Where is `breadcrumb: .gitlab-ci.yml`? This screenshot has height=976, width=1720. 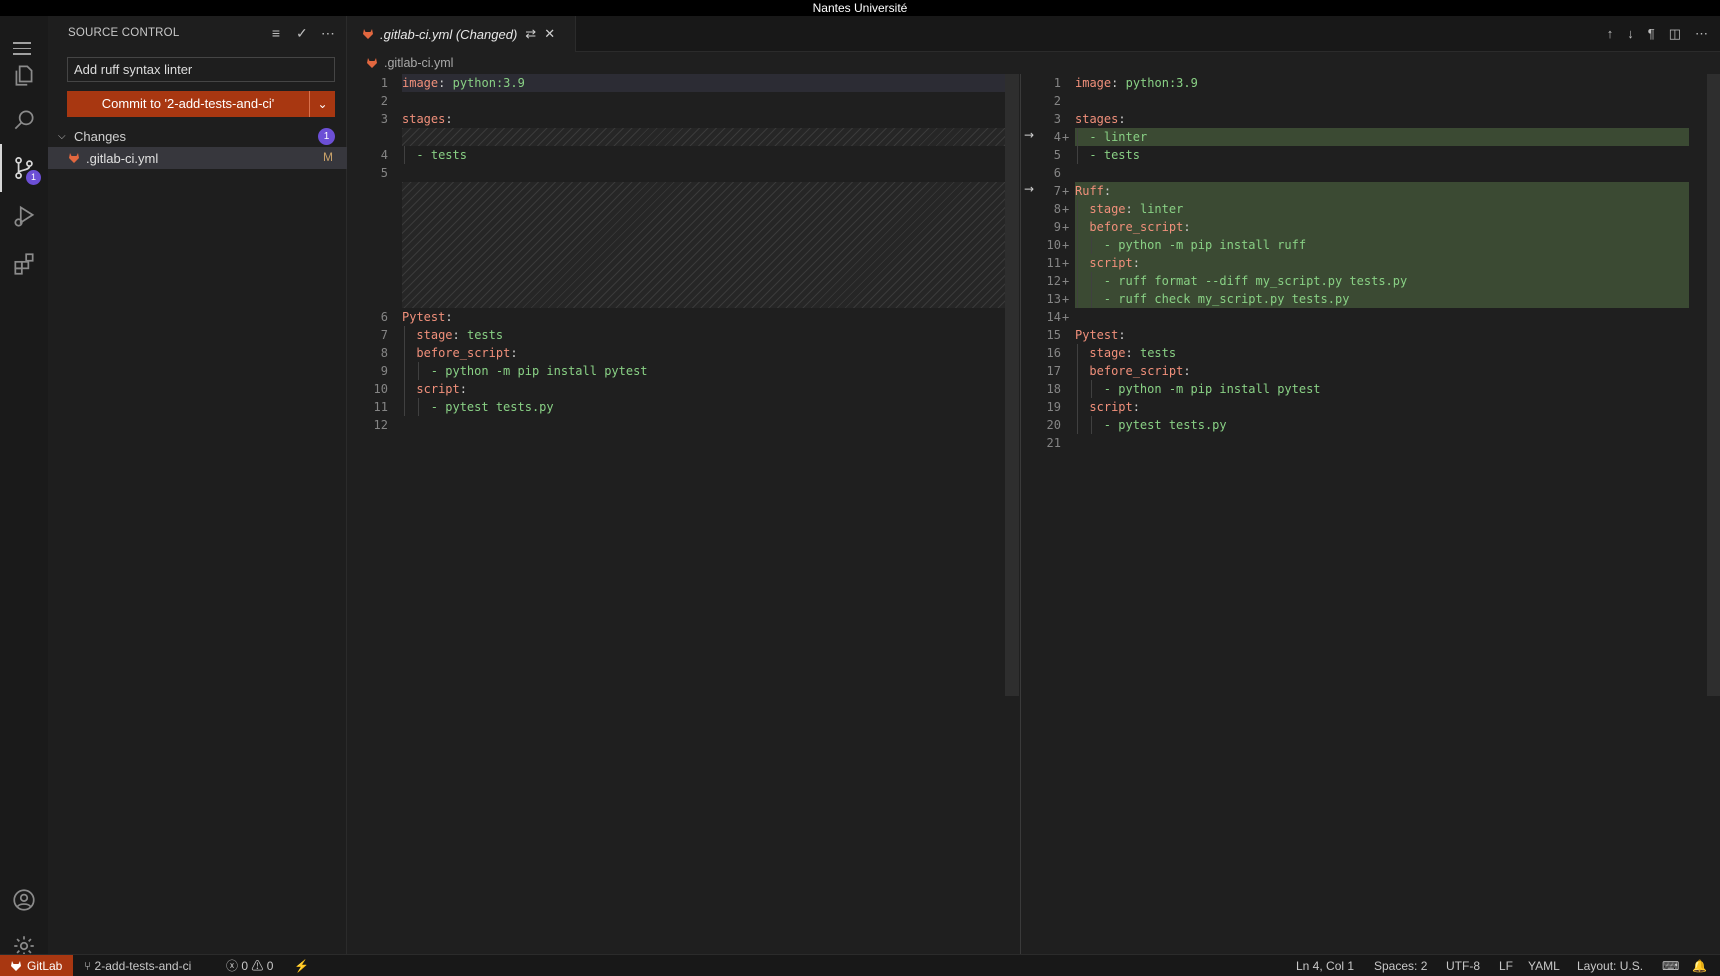 breadcrumb: .gitlab-ci.yml is located at coordinates (1034, 63).